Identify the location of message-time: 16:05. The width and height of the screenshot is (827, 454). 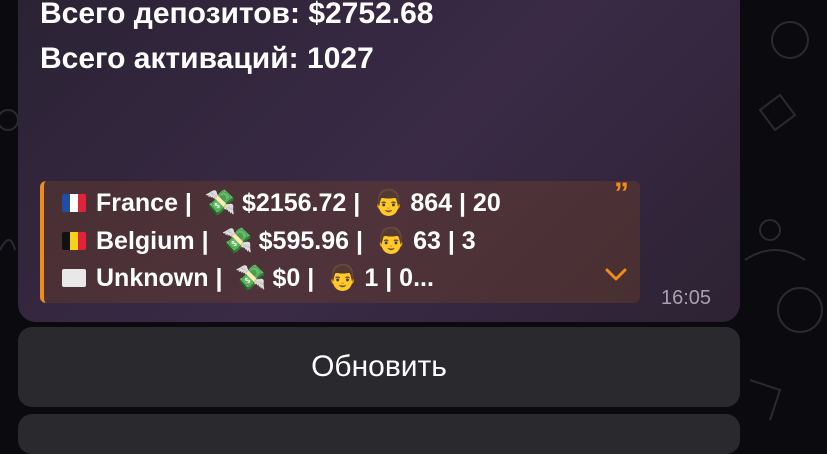
(686, 298).